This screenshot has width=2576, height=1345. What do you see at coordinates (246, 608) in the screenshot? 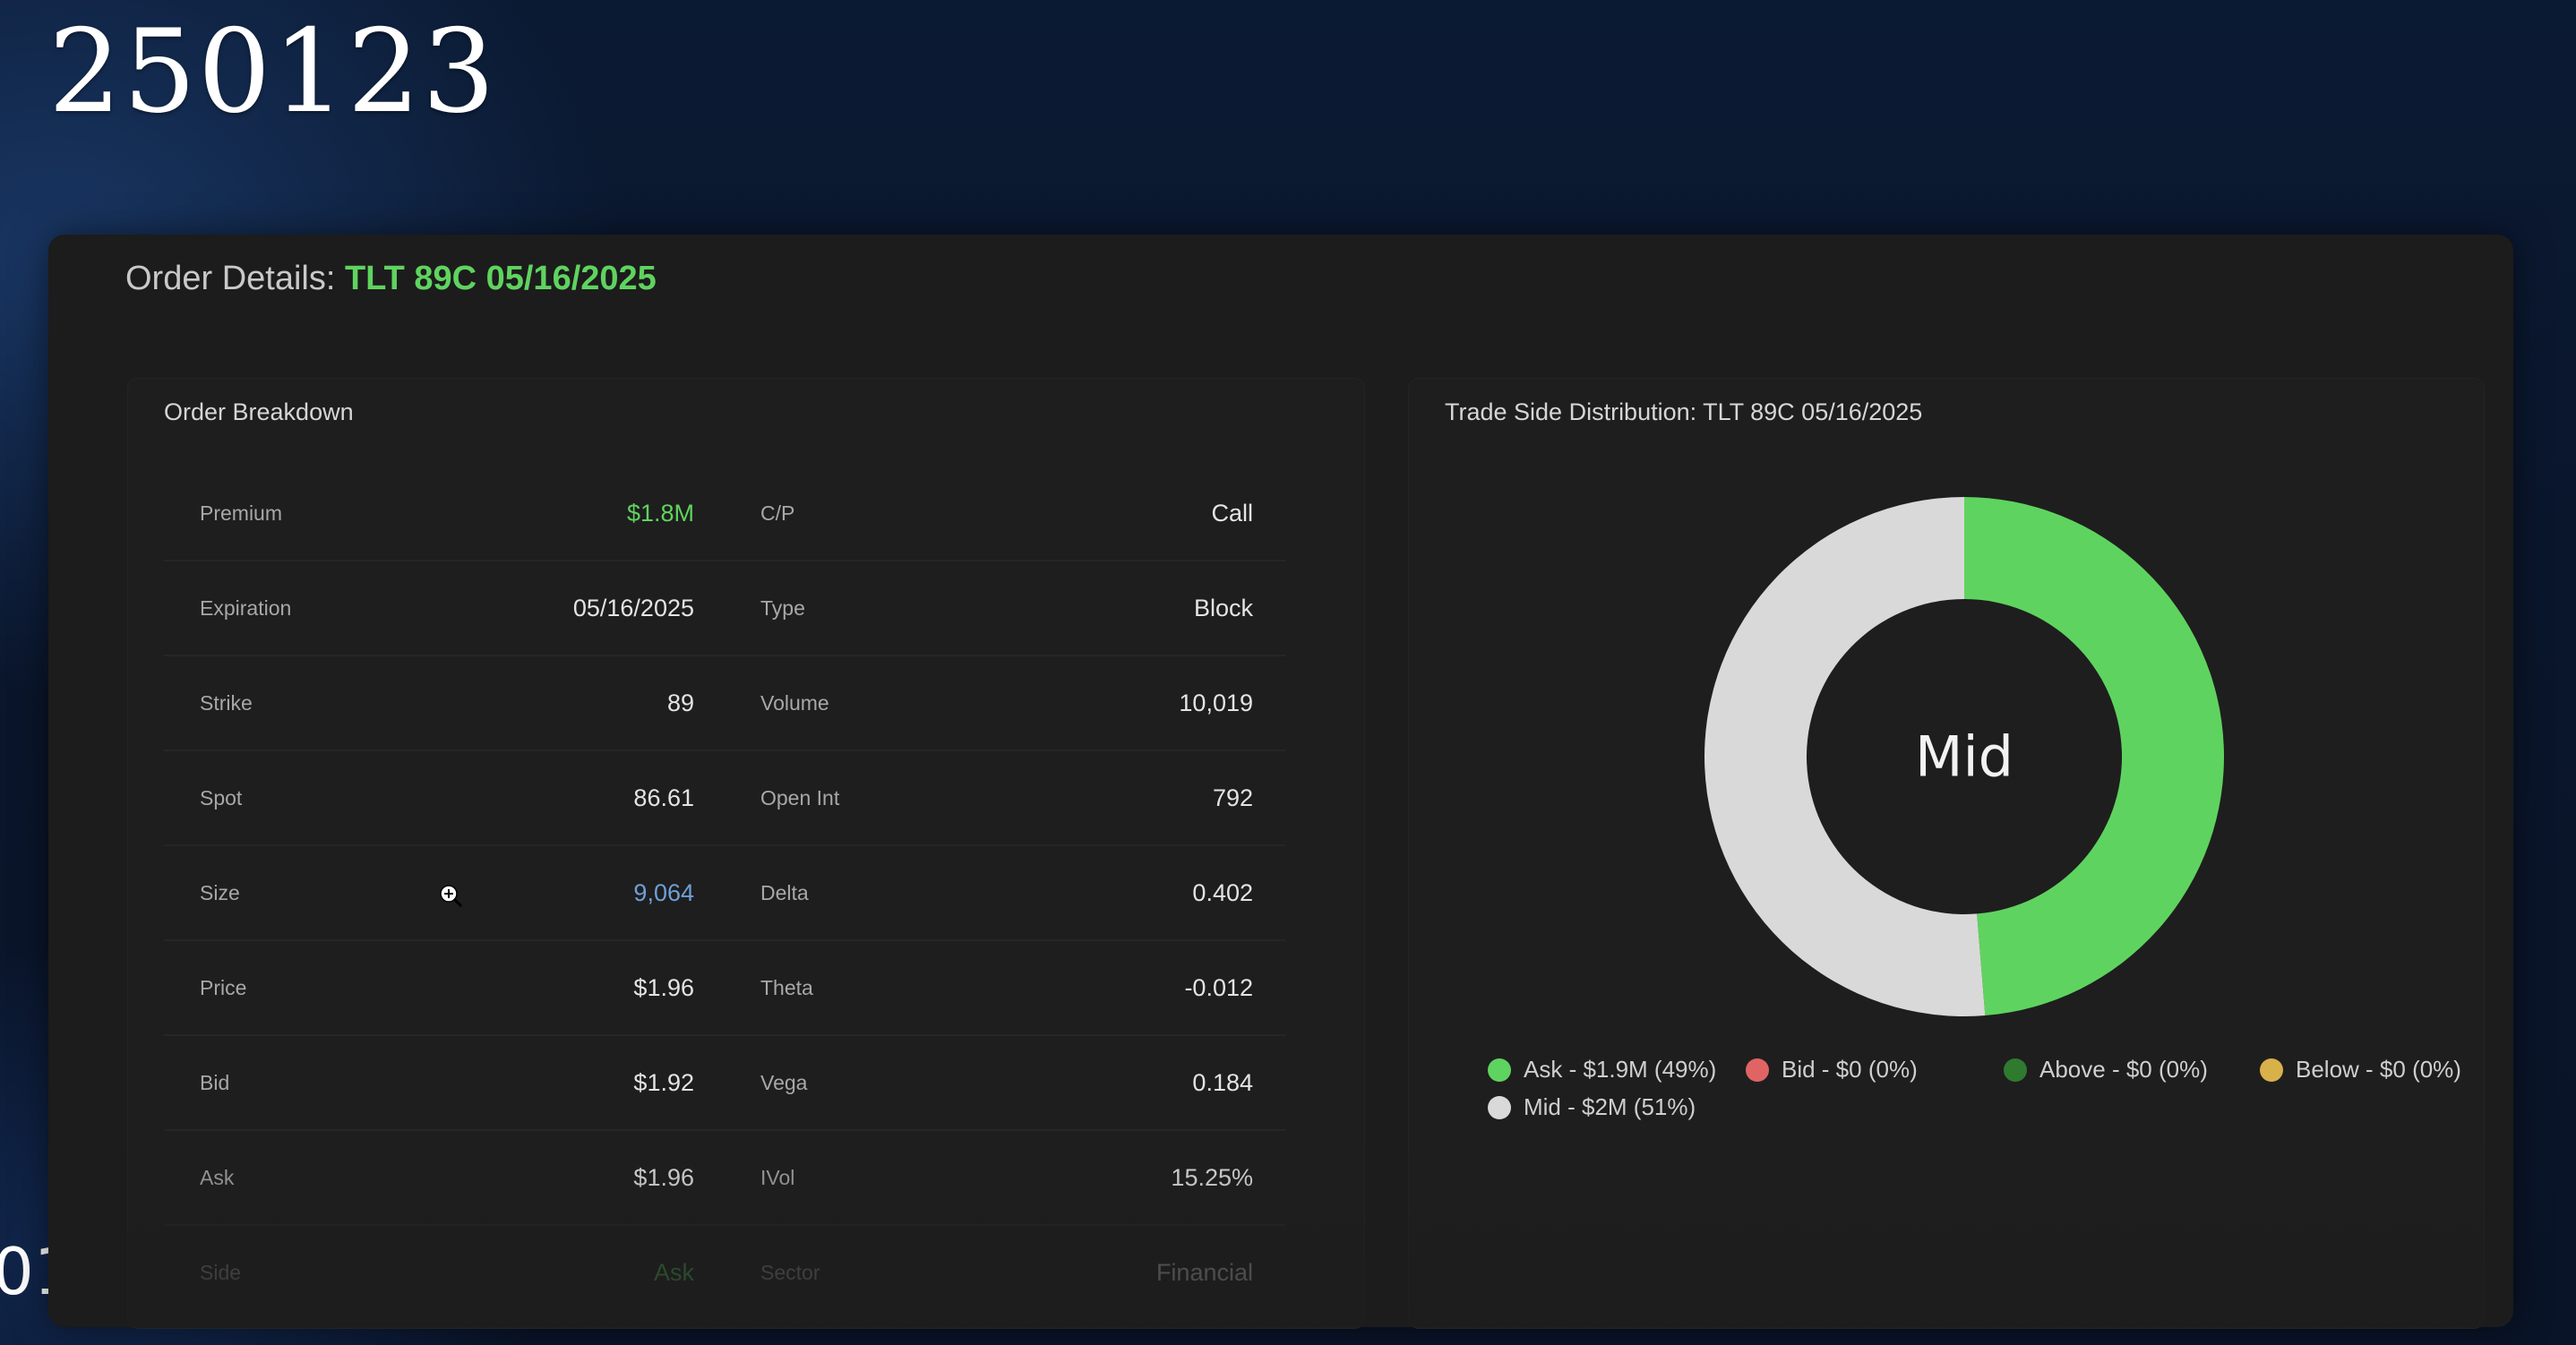
I see `expiration-label: Expiration` at bounding box center [246, 608].